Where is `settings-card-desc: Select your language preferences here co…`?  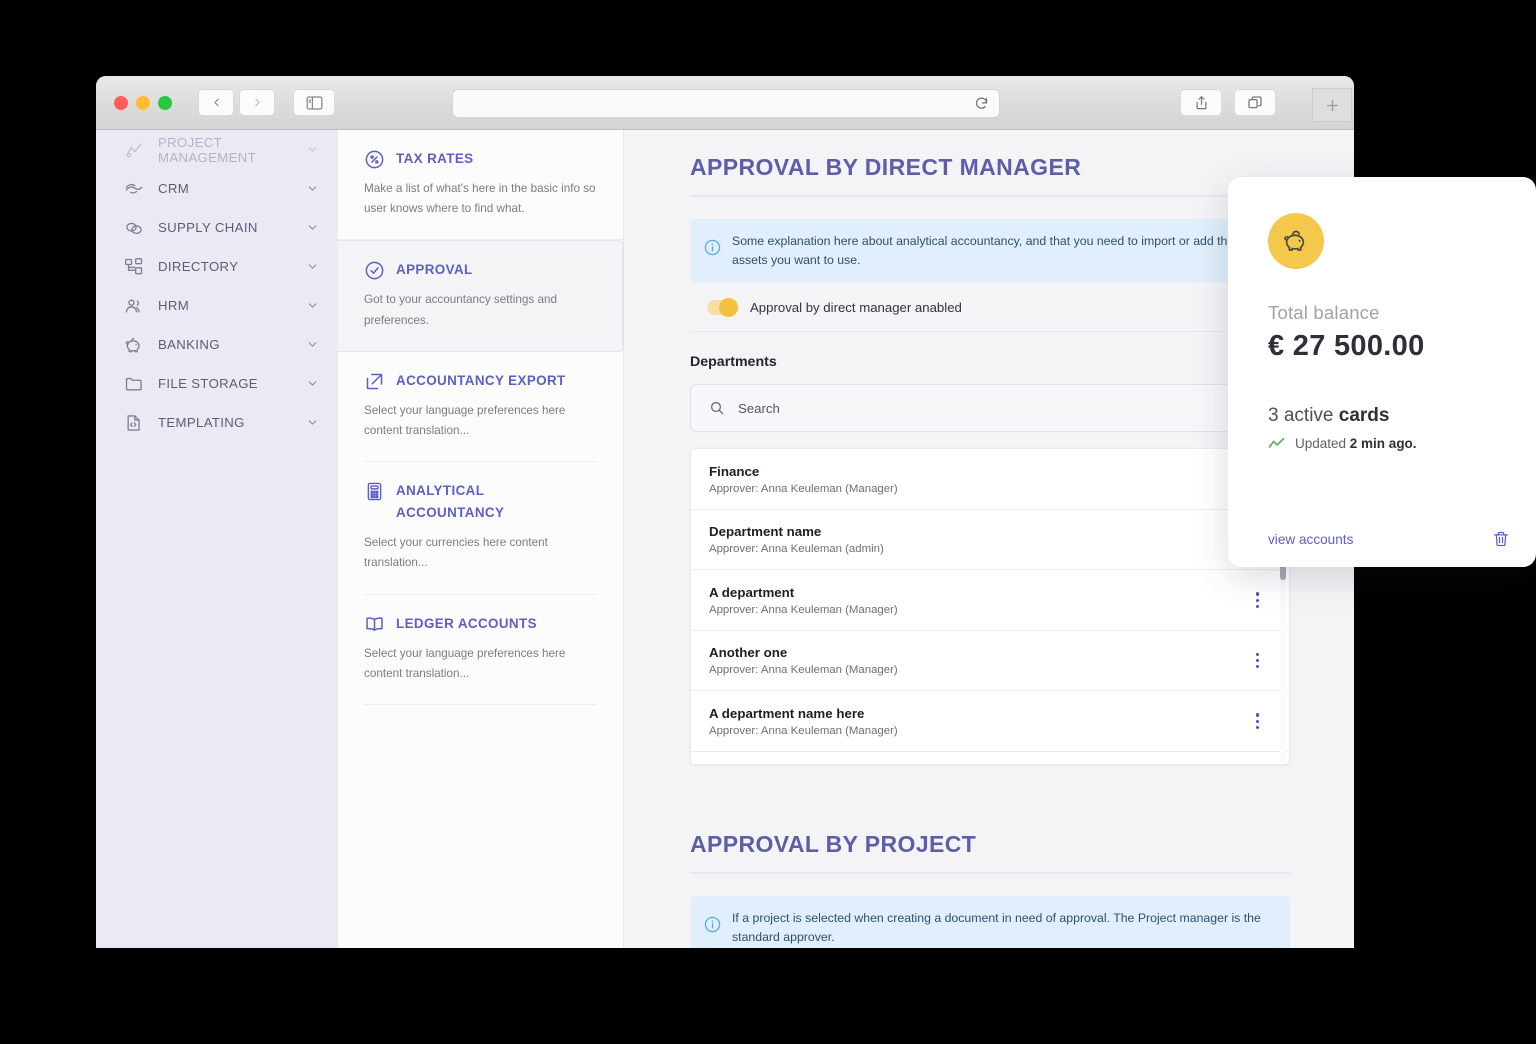
settings-card-desc: Select your language preferences here co… is located at coordinates (465, 663).